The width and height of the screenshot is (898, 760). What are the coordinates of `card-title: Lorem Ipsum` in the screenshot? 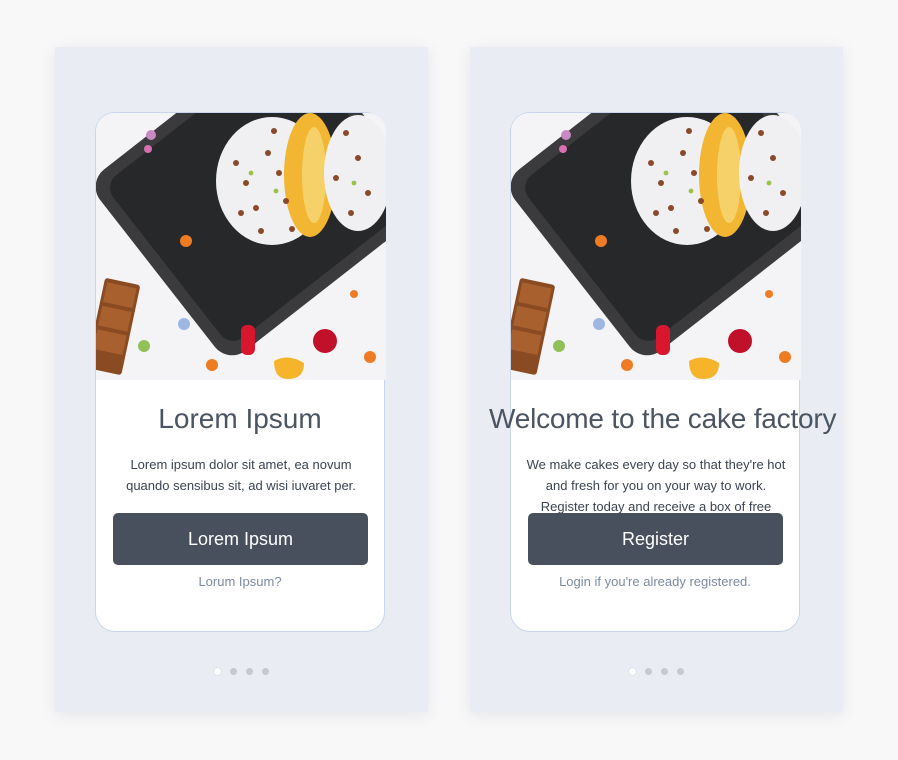 It's located at (240, 418).